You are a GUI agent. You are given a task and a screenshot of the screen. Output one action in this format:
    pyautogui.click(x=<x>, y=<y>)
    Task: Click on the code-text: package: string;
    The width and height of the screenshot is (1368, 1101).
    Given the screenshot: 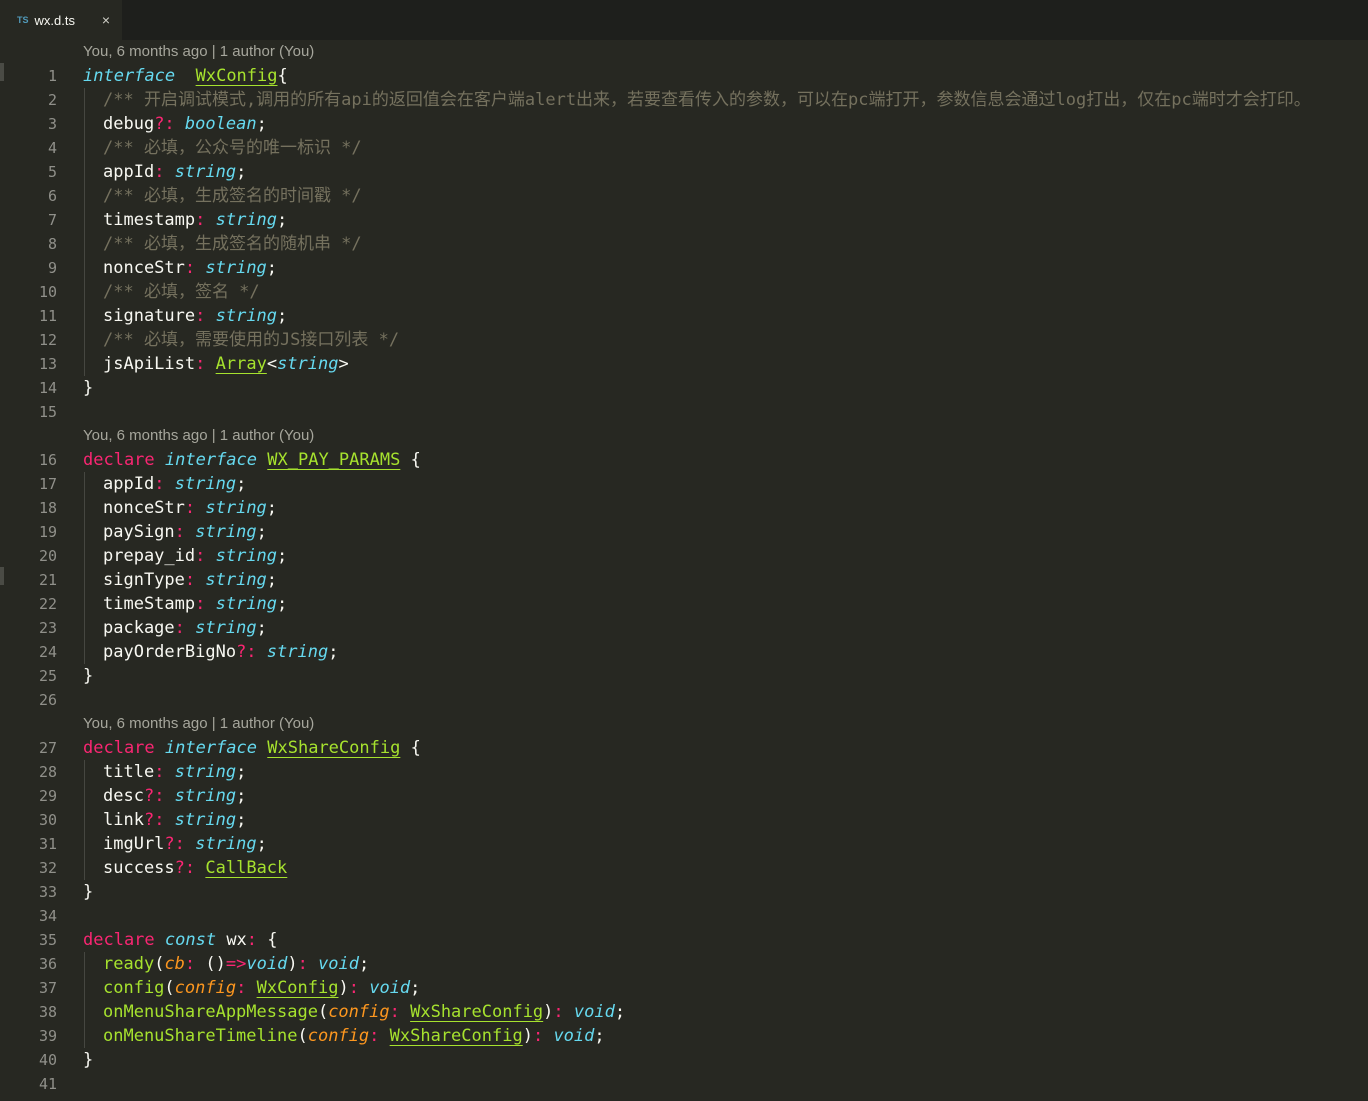 What is the action you would take?
    pyautogui.click(x=185, y=628)
    